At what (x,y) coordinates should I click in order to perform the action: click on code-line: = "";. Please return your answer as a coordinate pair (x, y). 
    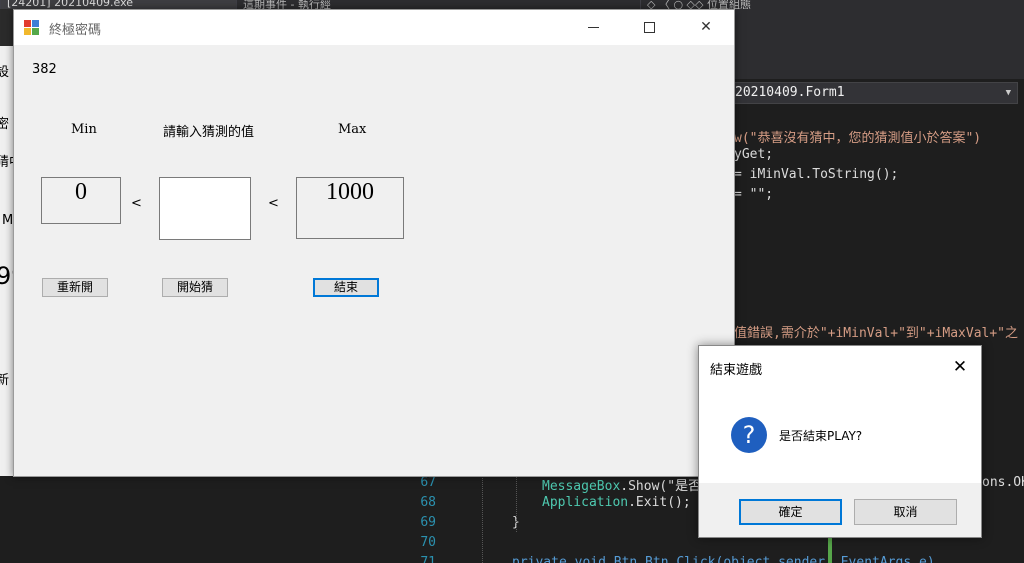
    Looking at the image, I should click on (753, 194).